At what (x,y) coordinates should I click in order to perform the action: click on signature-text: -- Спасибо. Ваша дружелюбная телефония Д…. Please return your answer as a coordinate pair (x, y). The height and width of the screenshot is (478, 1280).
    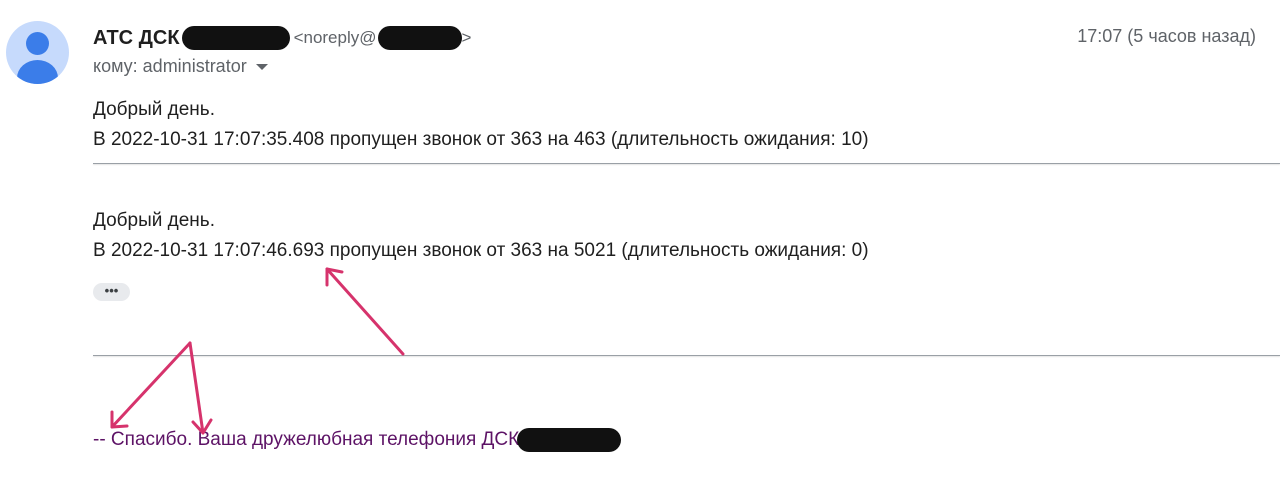
    Looking at the image, I should click on (306, 439).